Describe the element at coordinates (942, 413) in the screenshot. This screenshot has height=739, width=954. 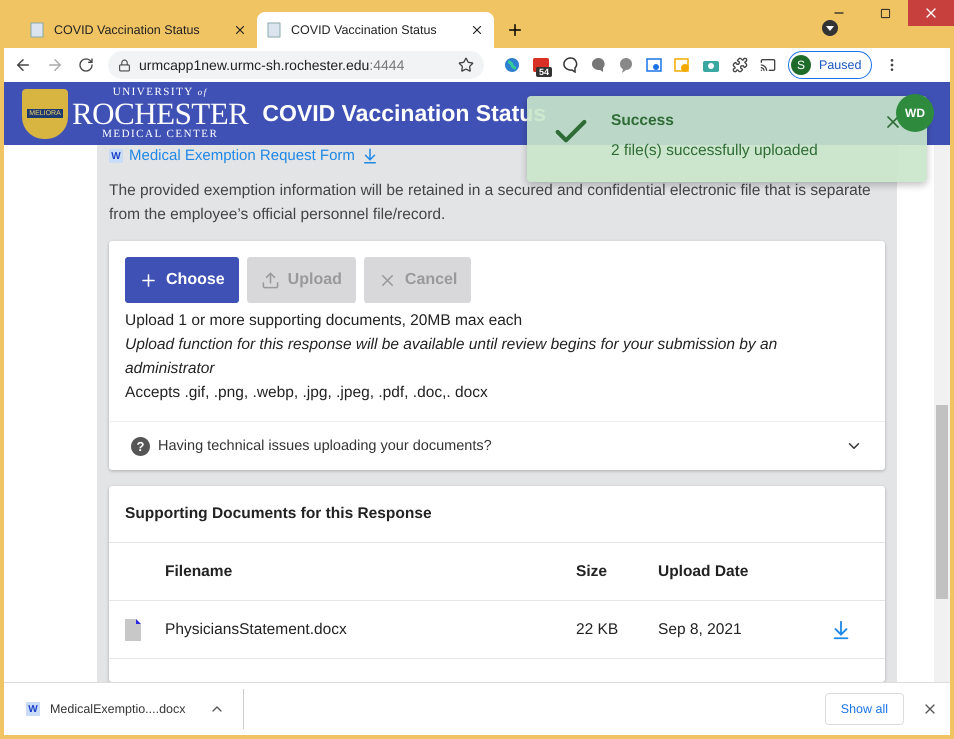
I see `scrollbar` at that location.